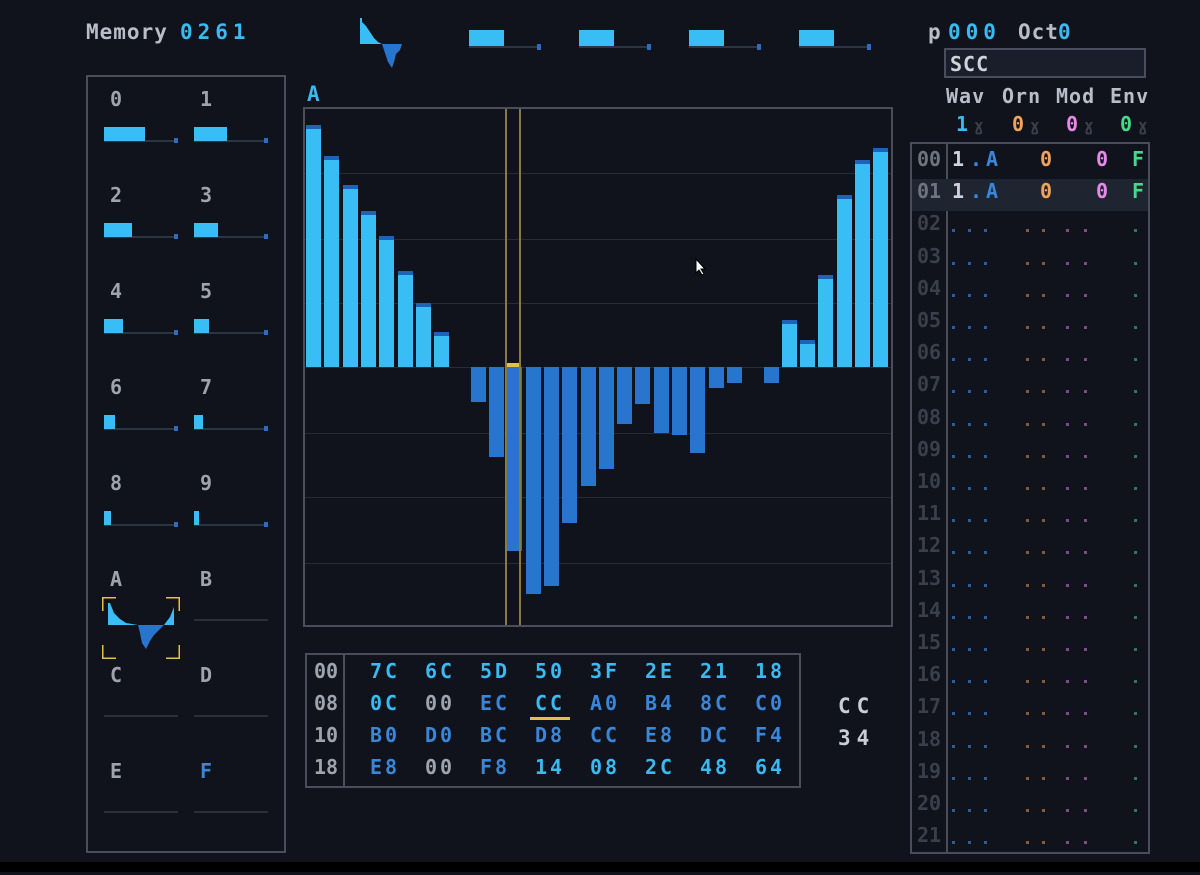  What do you see at coordinates (970, 124) in the screenshot?
I see `column-value-wav: 1ɣ` at bounding box center [970, 124].